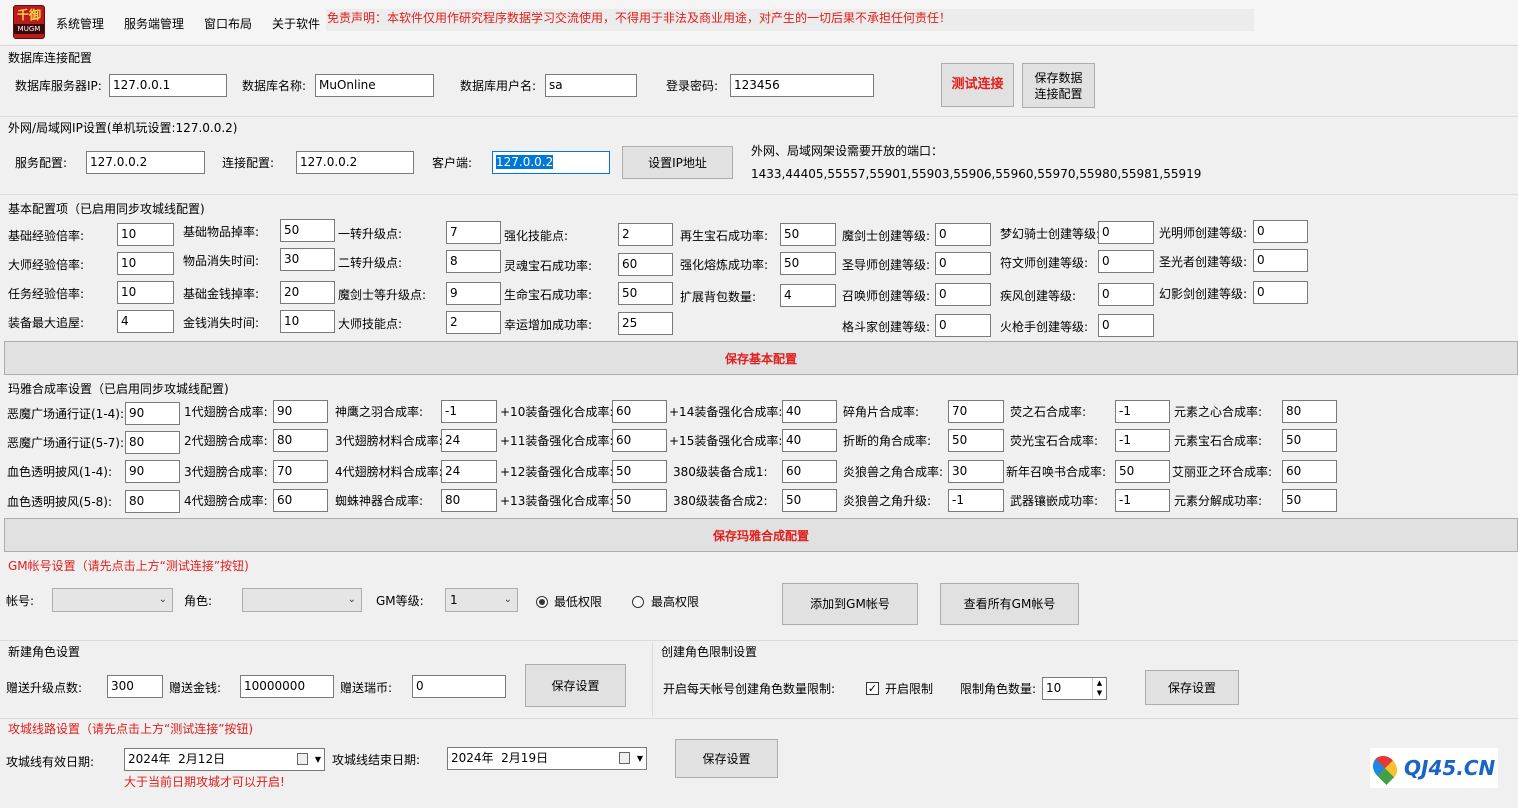 This screenshot has width=1518, height=808. Describe the element at coordinates (638, 602) in the screenshot. I see `radio-highest-permission` at that location.